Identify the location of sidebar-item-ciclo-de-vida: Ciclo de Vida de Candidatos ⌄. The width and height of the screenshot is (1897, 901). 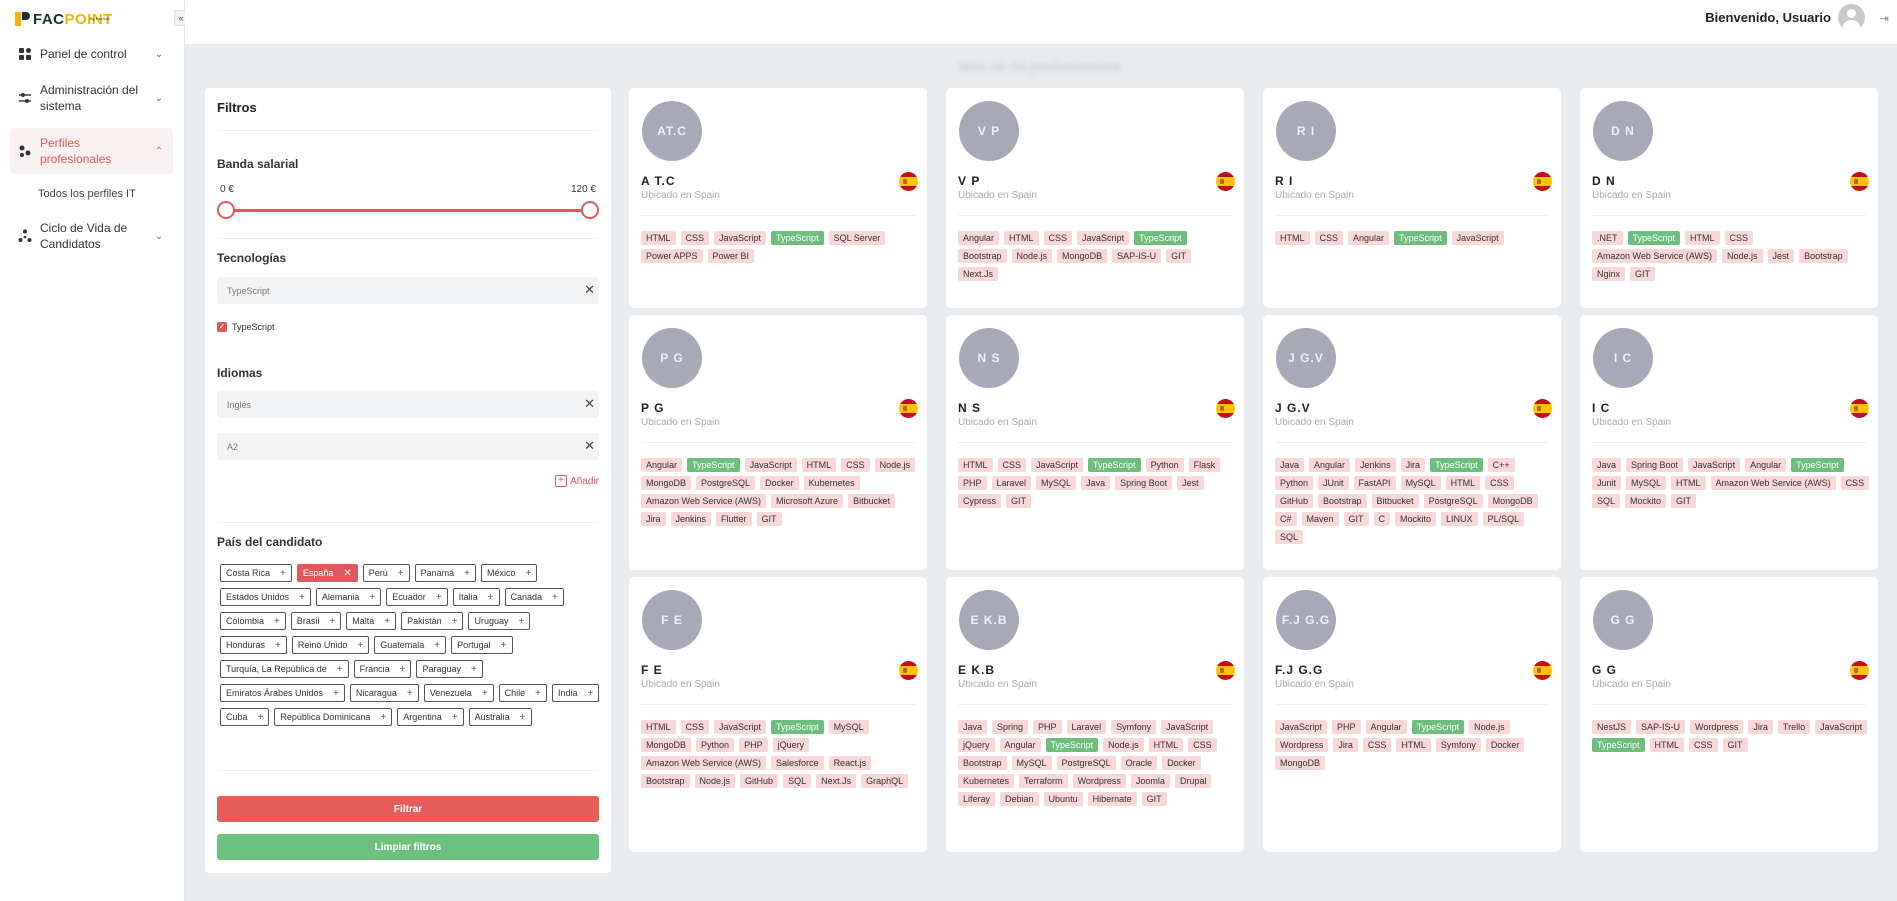
(91, 236).